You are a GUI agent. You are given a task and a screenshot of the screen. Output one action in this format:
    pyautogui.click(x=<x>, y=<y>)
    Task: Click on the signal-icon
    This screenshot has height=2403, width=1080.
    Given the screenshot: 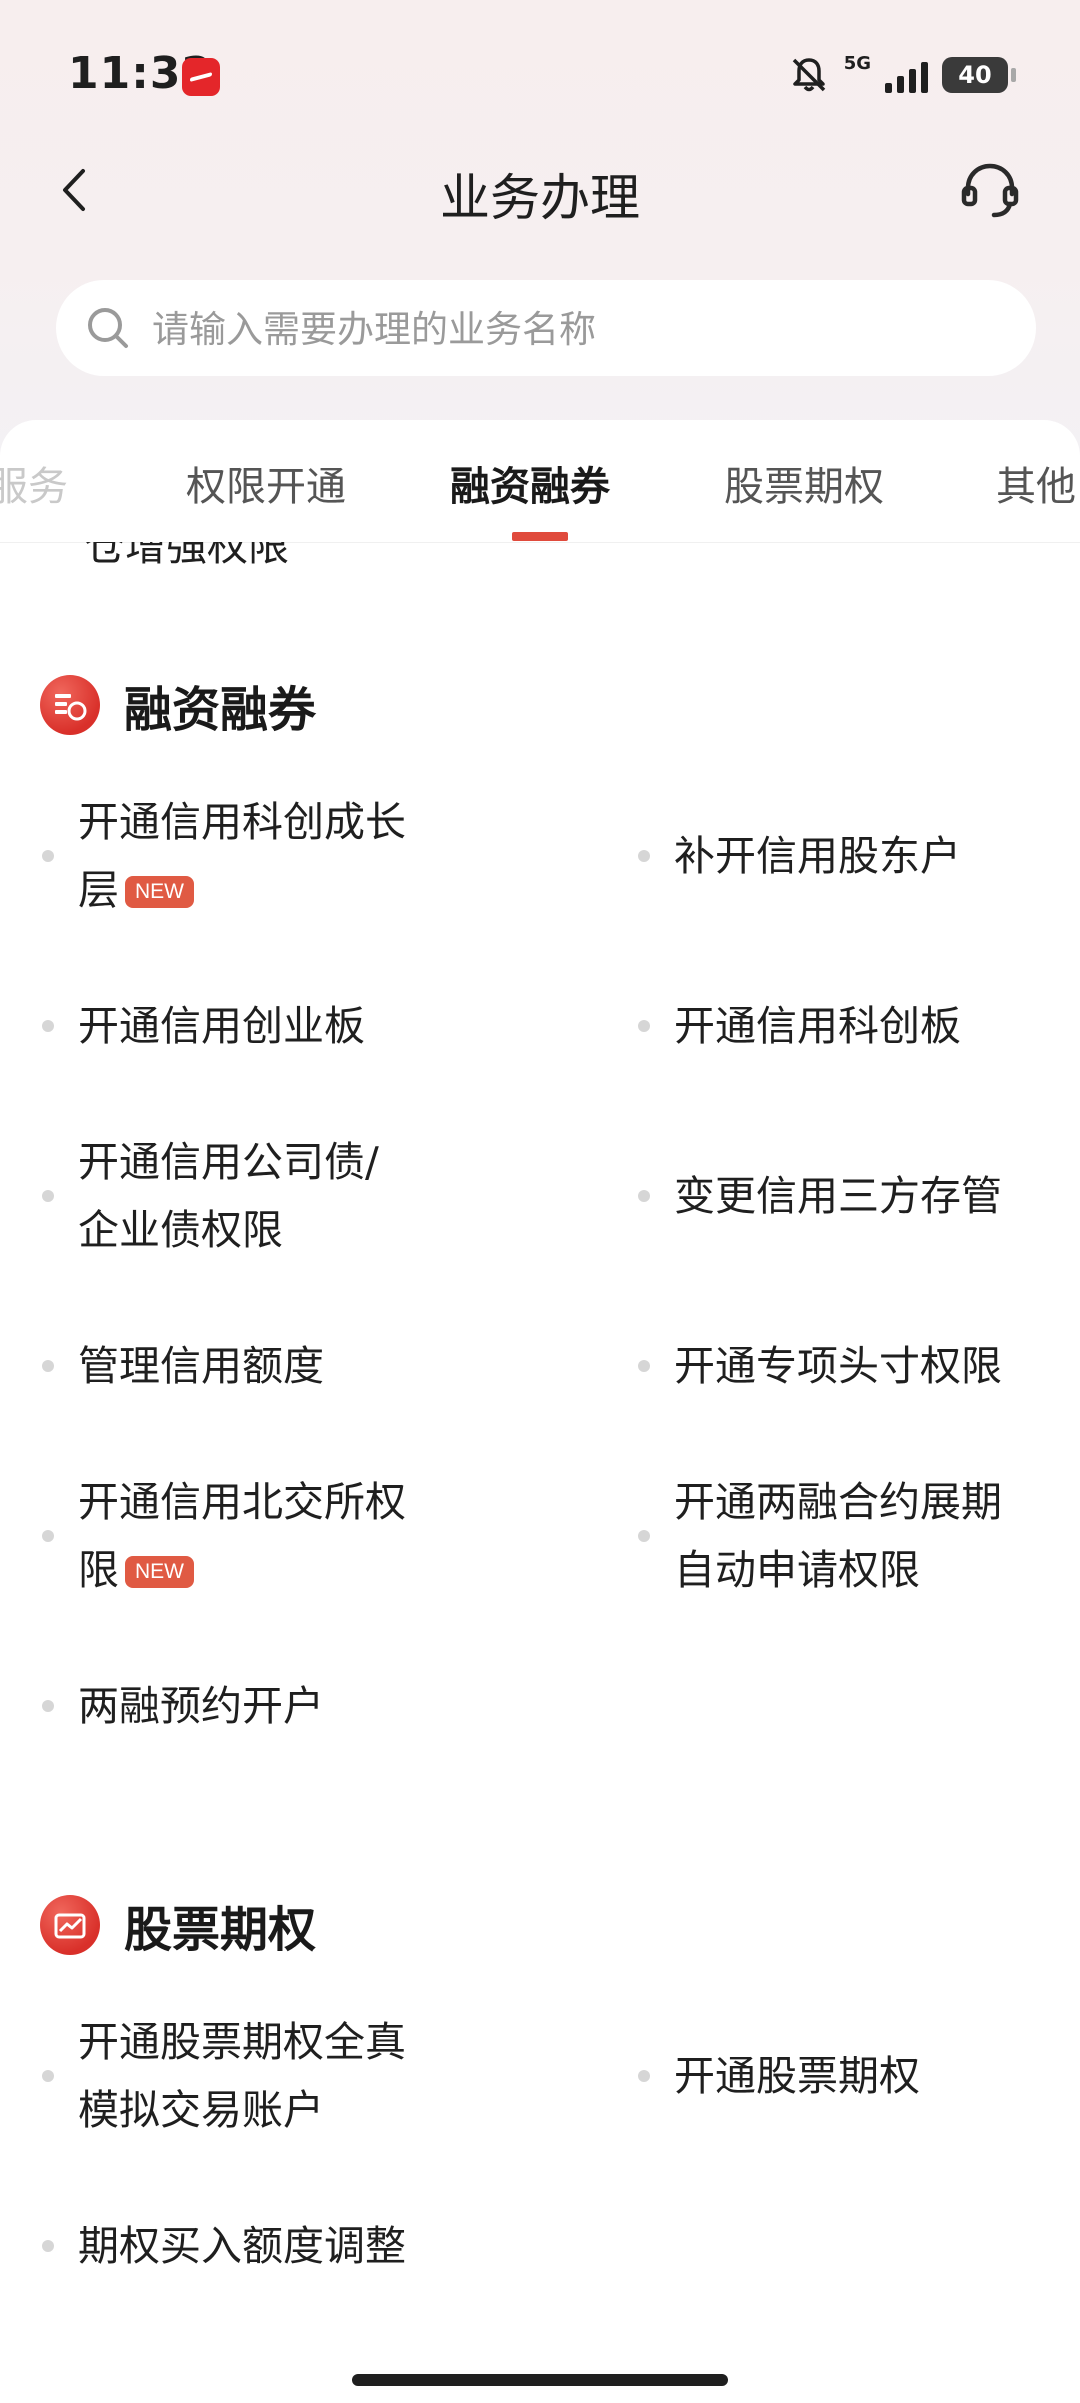 What is the action you would take?
    pyautogui.click(x=906, y=75)
    